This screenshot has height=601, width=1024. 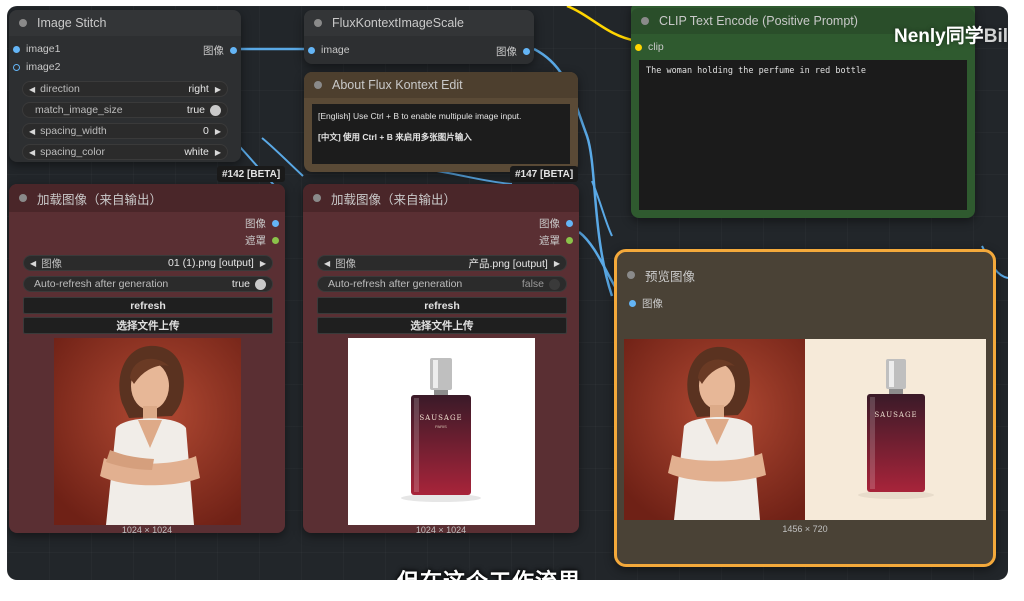 I want to click on note-line-zh: [中文] 使用 Ctrl + B 来启用多张图片输入, so click(x=395, y=137).